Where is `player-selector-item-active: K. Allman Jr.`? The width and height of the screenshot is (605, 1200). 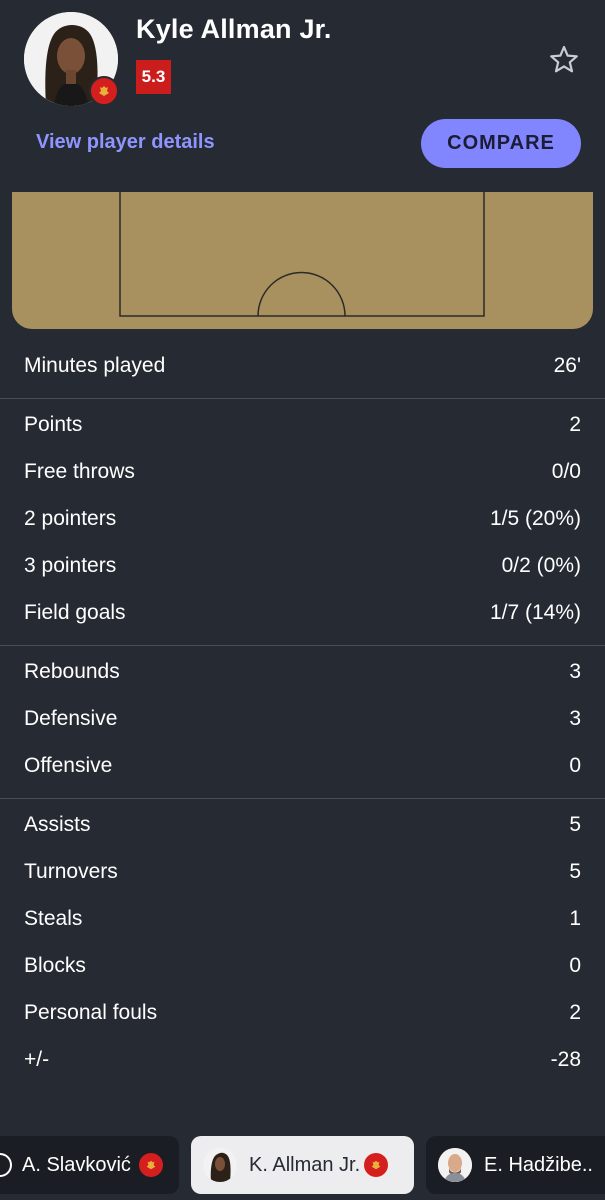
player-selector-item-active: K. Allman Jr. is located at coordinates (302, 1165).